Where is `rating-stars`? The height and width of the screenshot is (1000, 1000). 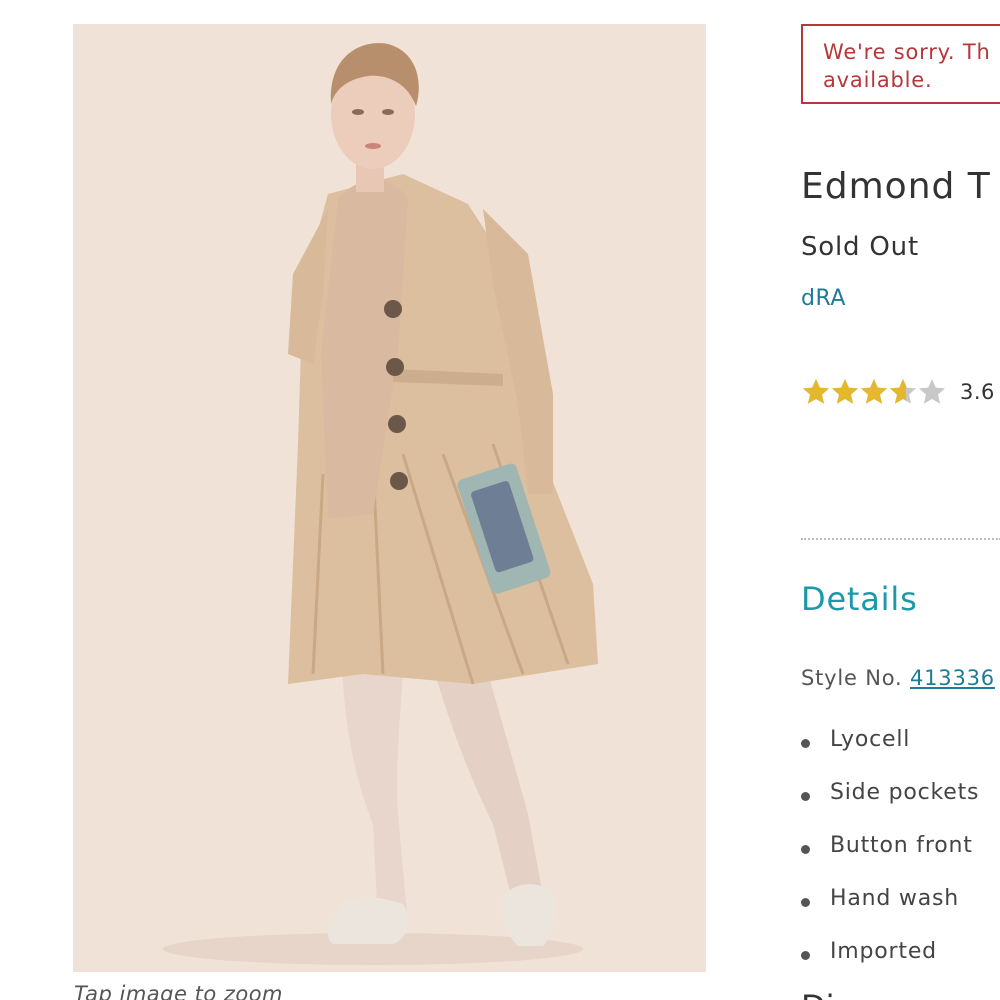 rating-stars is located at coordinates (873, 392).